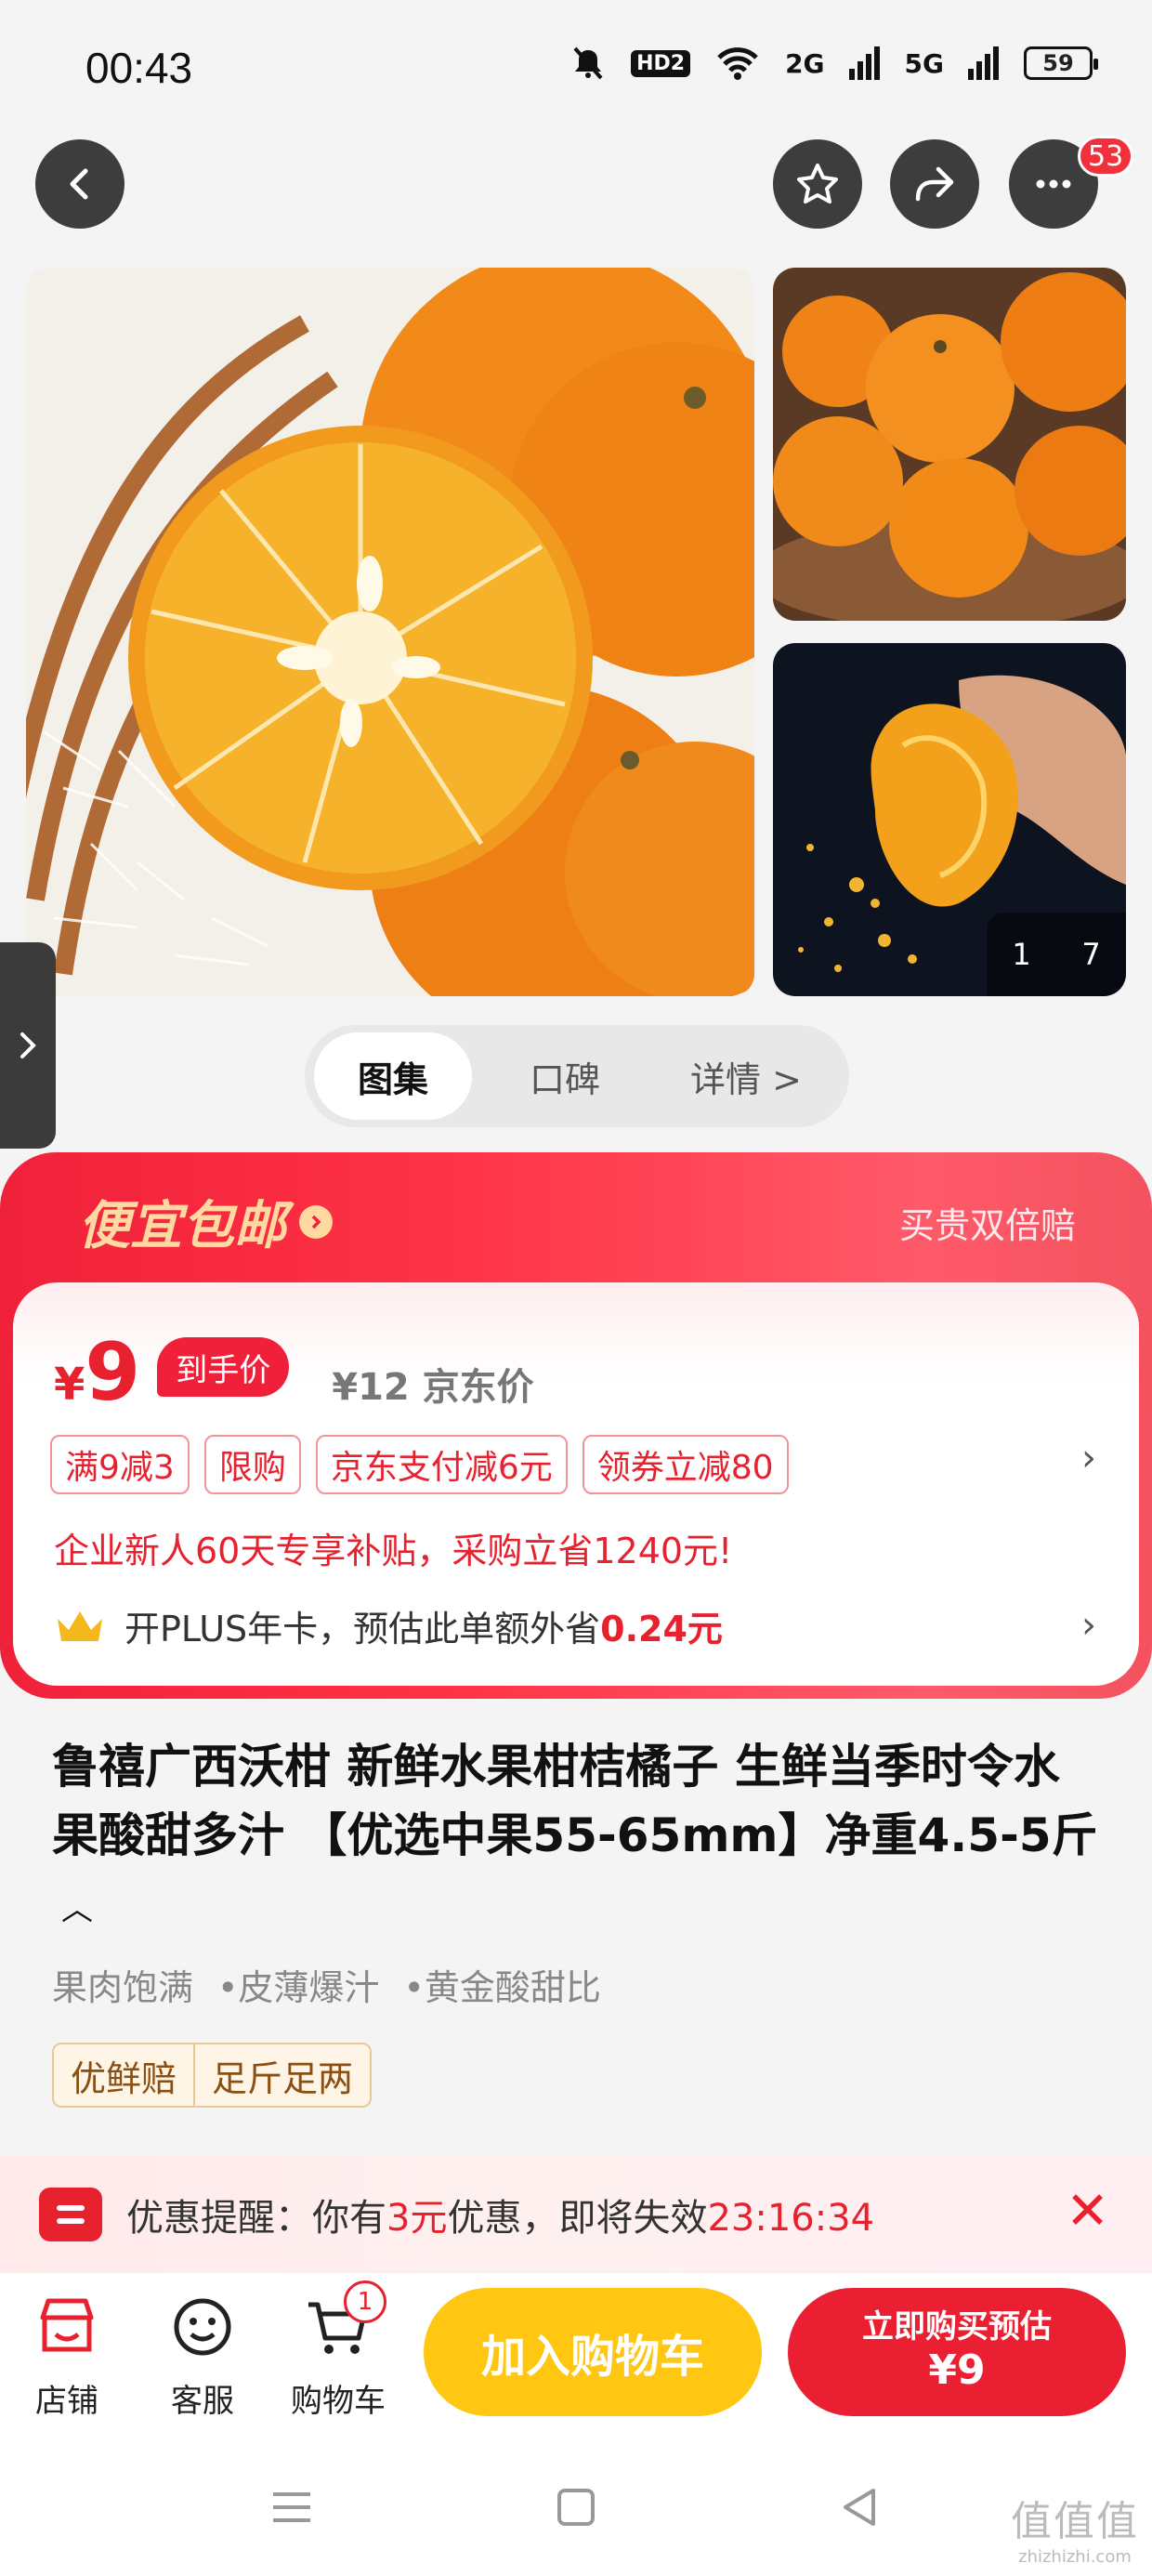  Describe the element at coordinates (393, 1547) in the screenshot. I see `corp-subsidy-text: 企业新人60天专享补贴，采购立省1240元!` at that location.